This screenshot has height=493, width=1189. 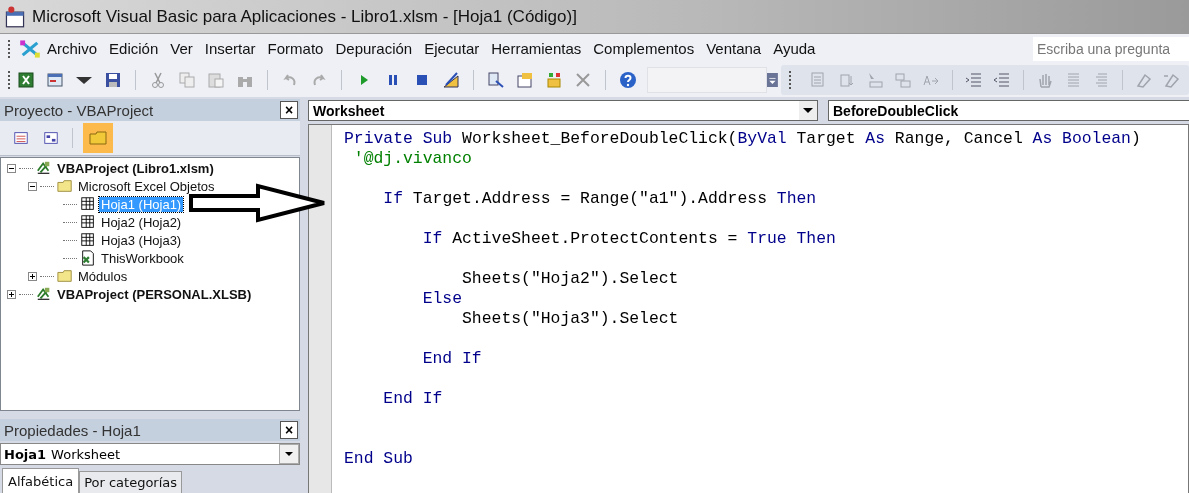 What do you see at coordinates (15, 16) in the screenshot?
I see `app-icon` at bounding box center [15, 16].